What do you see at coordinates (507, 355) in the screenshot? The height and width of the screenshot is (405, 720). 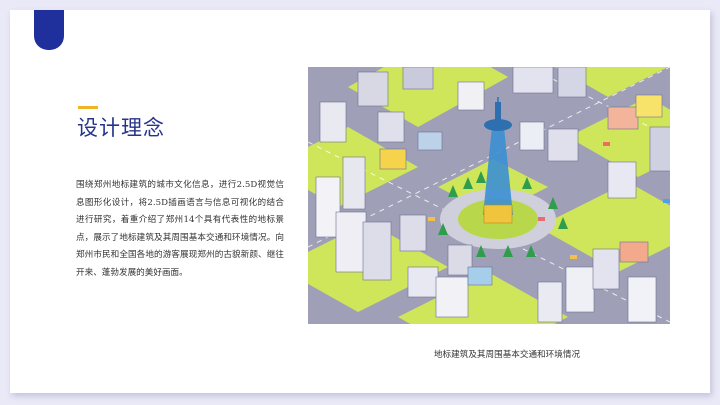 I see `image-caption: 地标建筑及其周围基本交通和环境情况` at bounding box center [507, 355].